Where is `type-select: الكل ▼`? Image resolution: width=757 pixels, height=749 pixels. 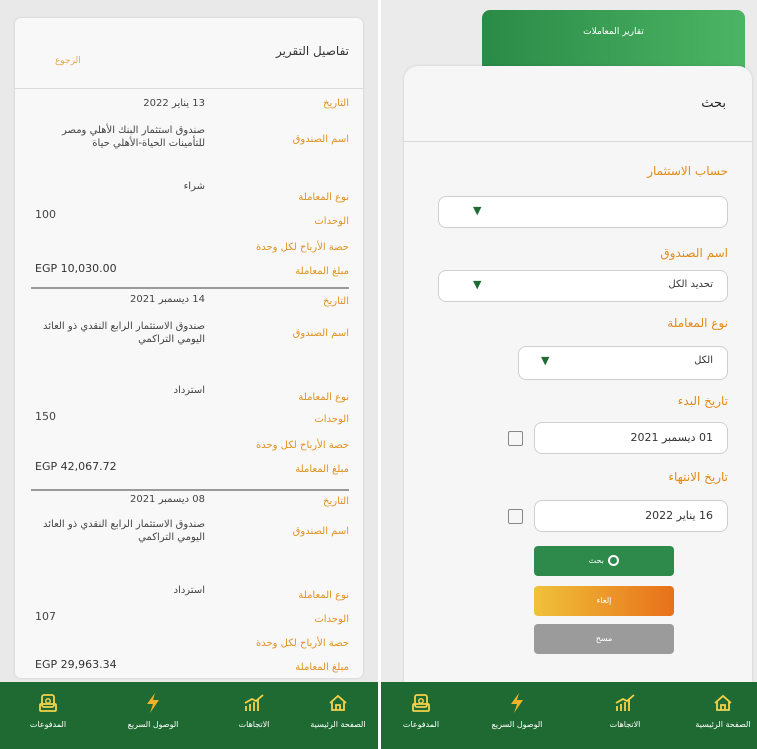 type-select: الكل ▼ is located at coordinates (623, 363).